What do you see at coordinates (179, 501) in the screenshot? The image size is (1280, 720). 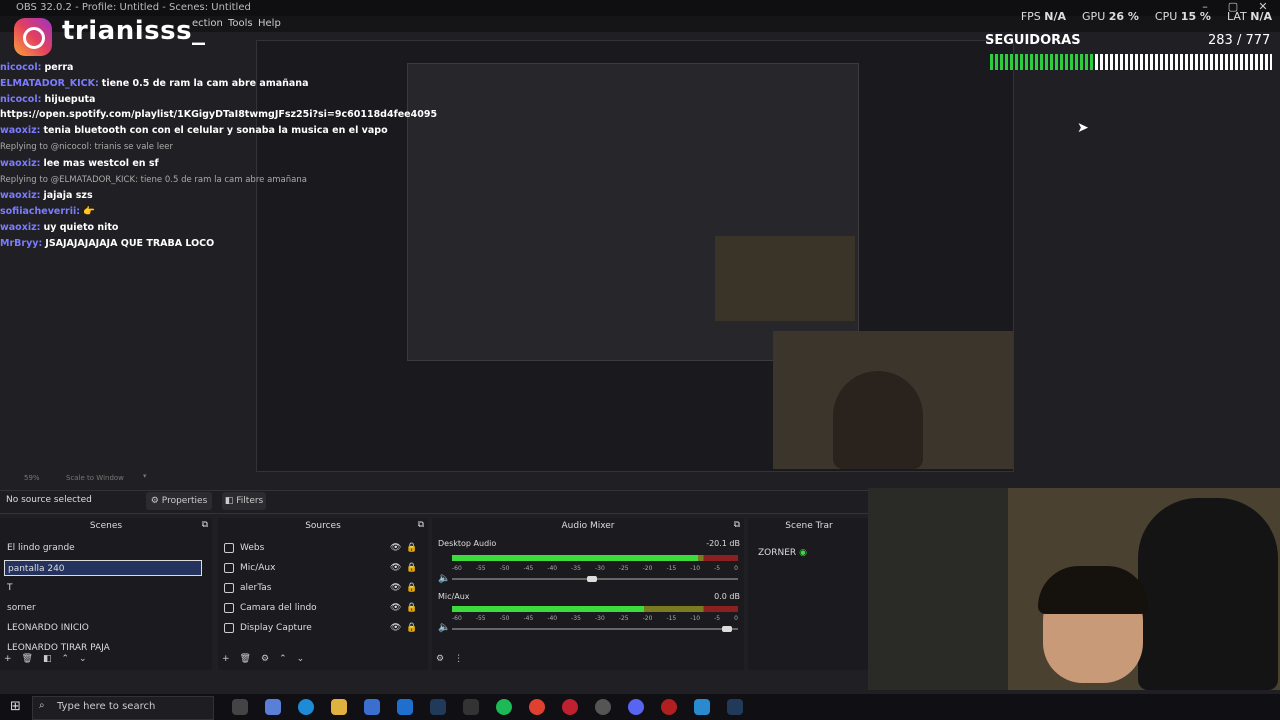 I see `properties-button: ⚙ Properties` at bounding box center [179, 501].